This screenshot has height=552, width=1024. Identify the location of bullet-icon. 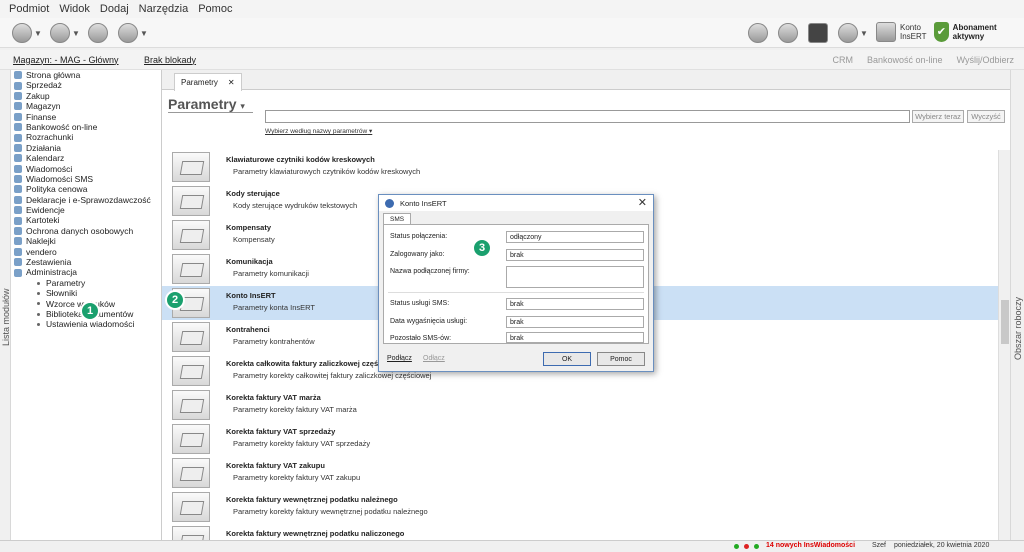
(38, 304).